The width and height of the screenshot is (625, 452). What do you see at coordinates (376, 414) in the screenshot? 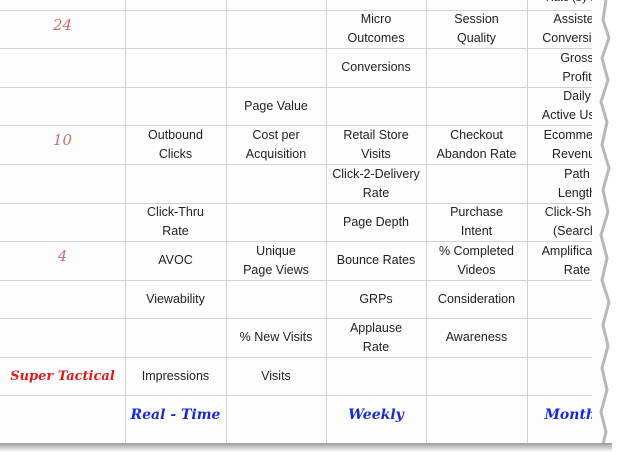
I see `column-header-weekly: Weekly` at bounding box center [376, 414].